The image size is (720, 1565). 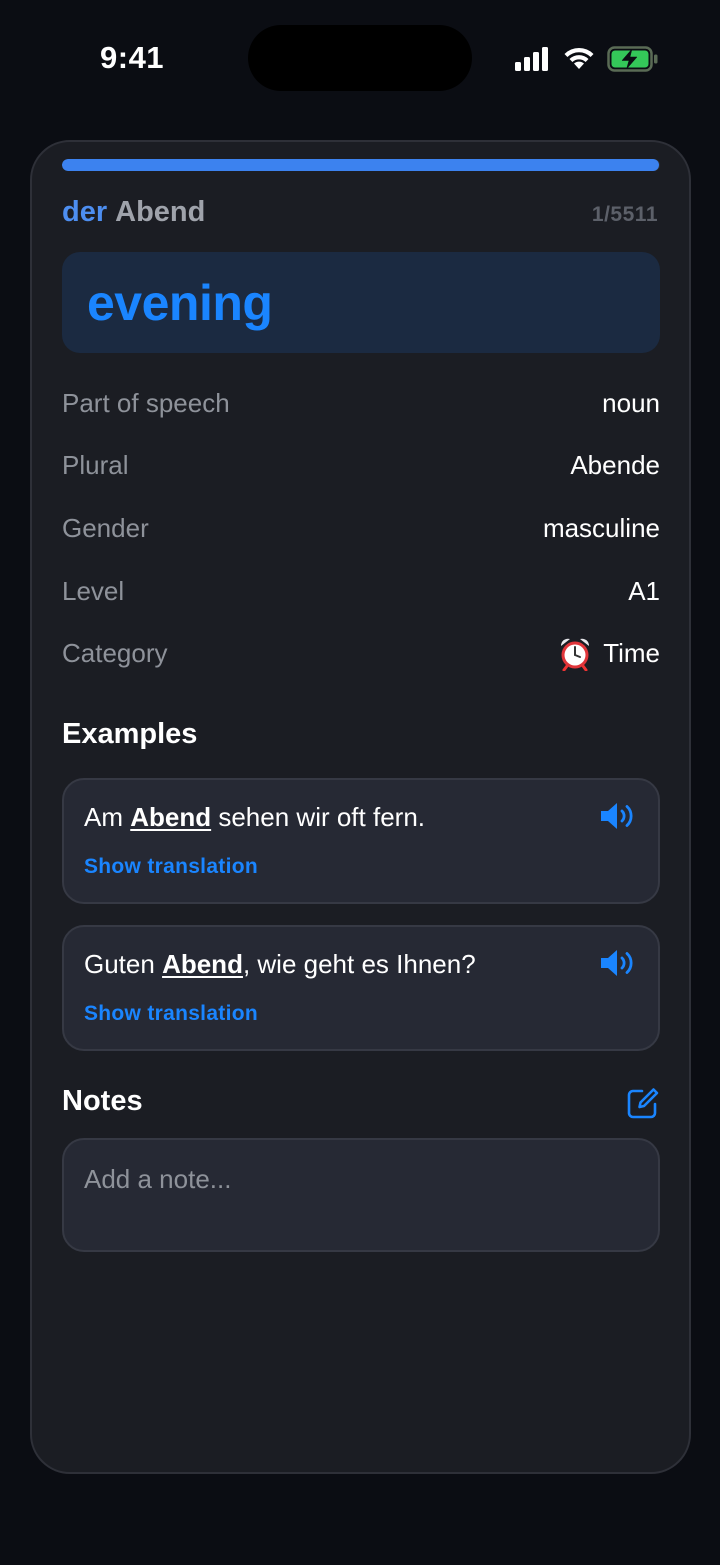 I want to click on alarm-clock-icon, so click(x=575, y=654).